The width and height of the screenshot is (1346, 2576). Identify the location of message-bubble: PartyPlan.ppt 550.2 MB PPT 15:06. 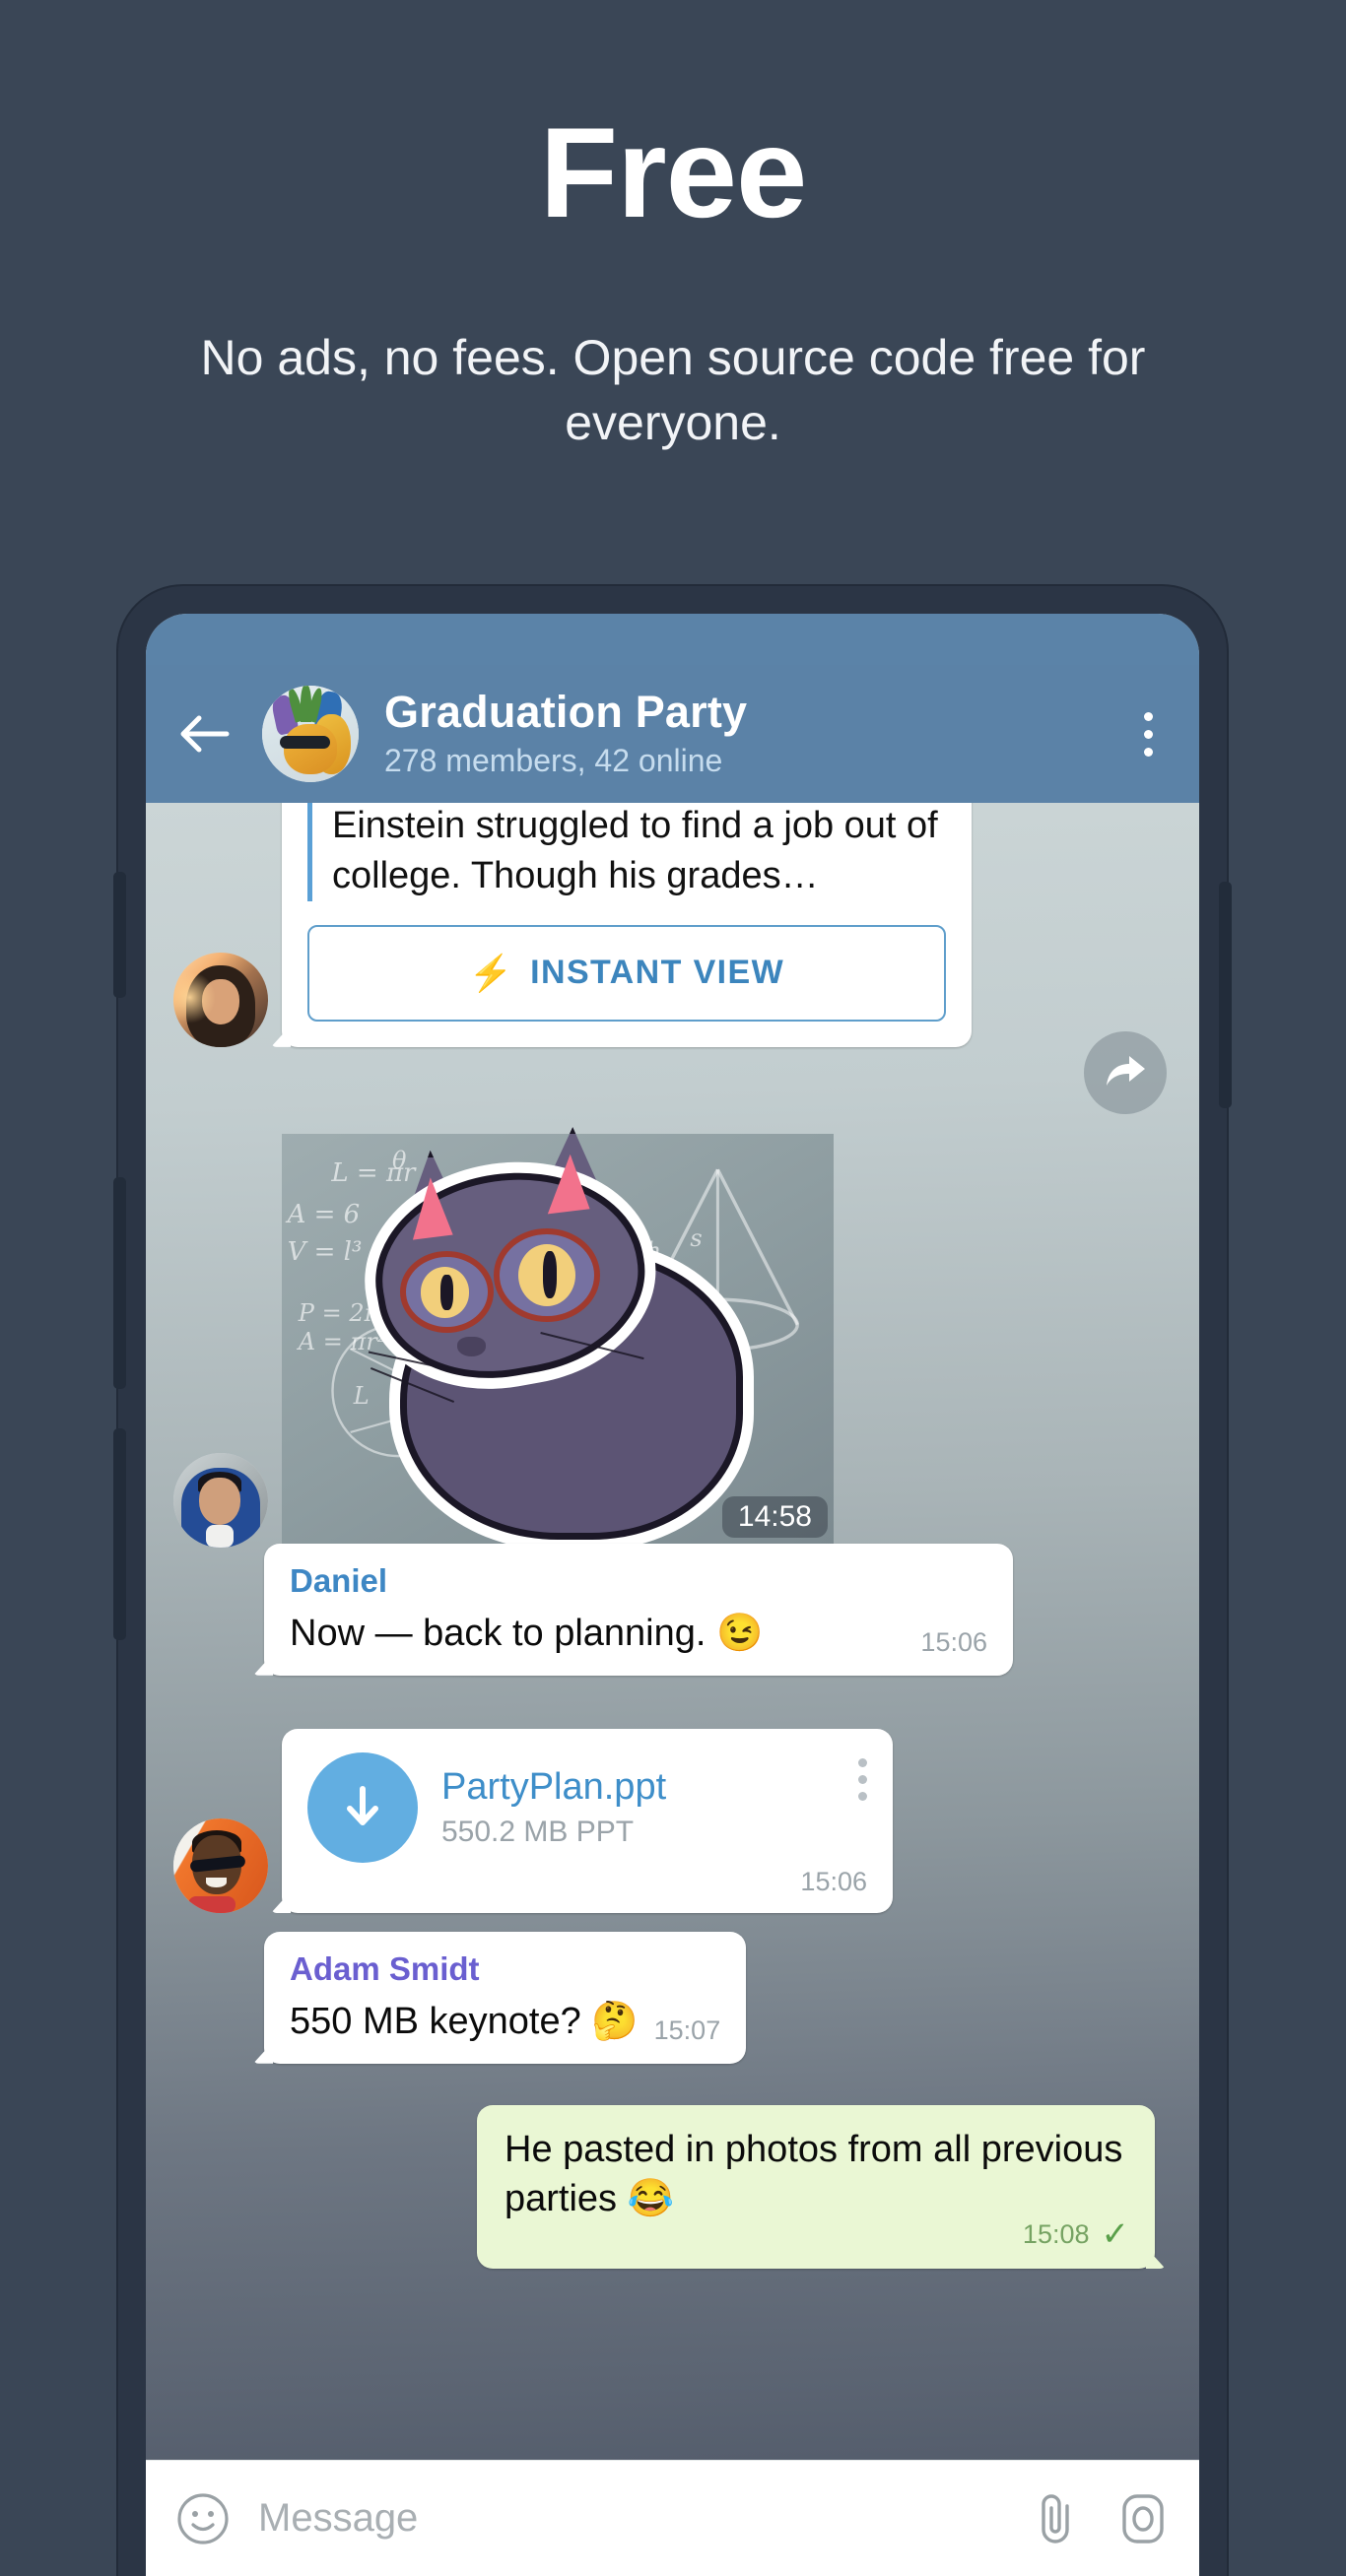
(587, 1821).